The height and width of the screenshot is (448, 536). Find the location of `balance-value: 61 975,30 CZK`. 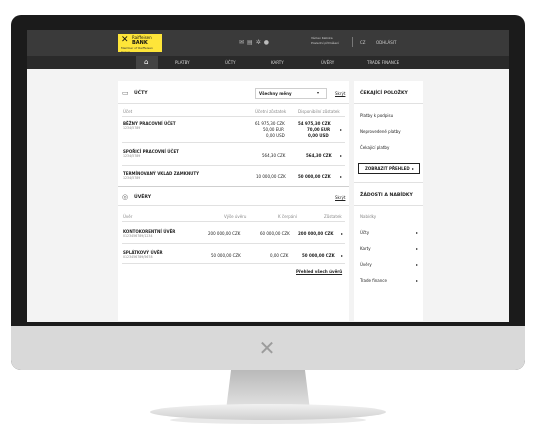

balance-value: 61 975,30 CZK is located at coordinates (270, 123).